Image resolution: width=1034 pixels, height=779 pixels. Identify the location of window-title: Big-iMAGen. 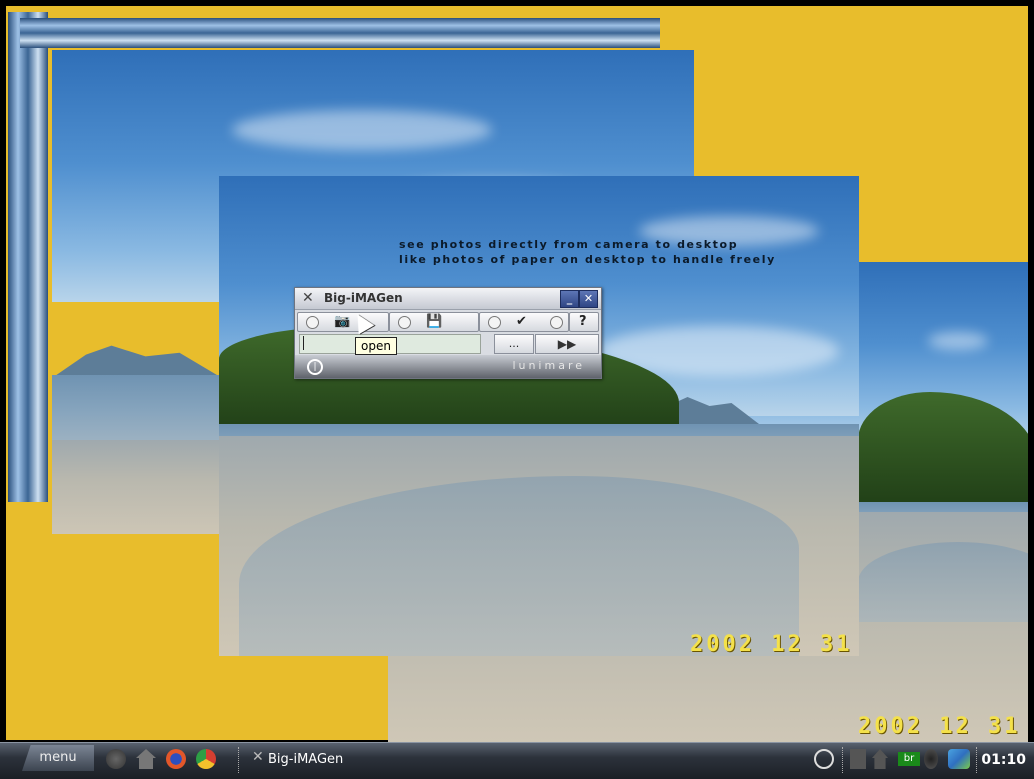
(363, 298).